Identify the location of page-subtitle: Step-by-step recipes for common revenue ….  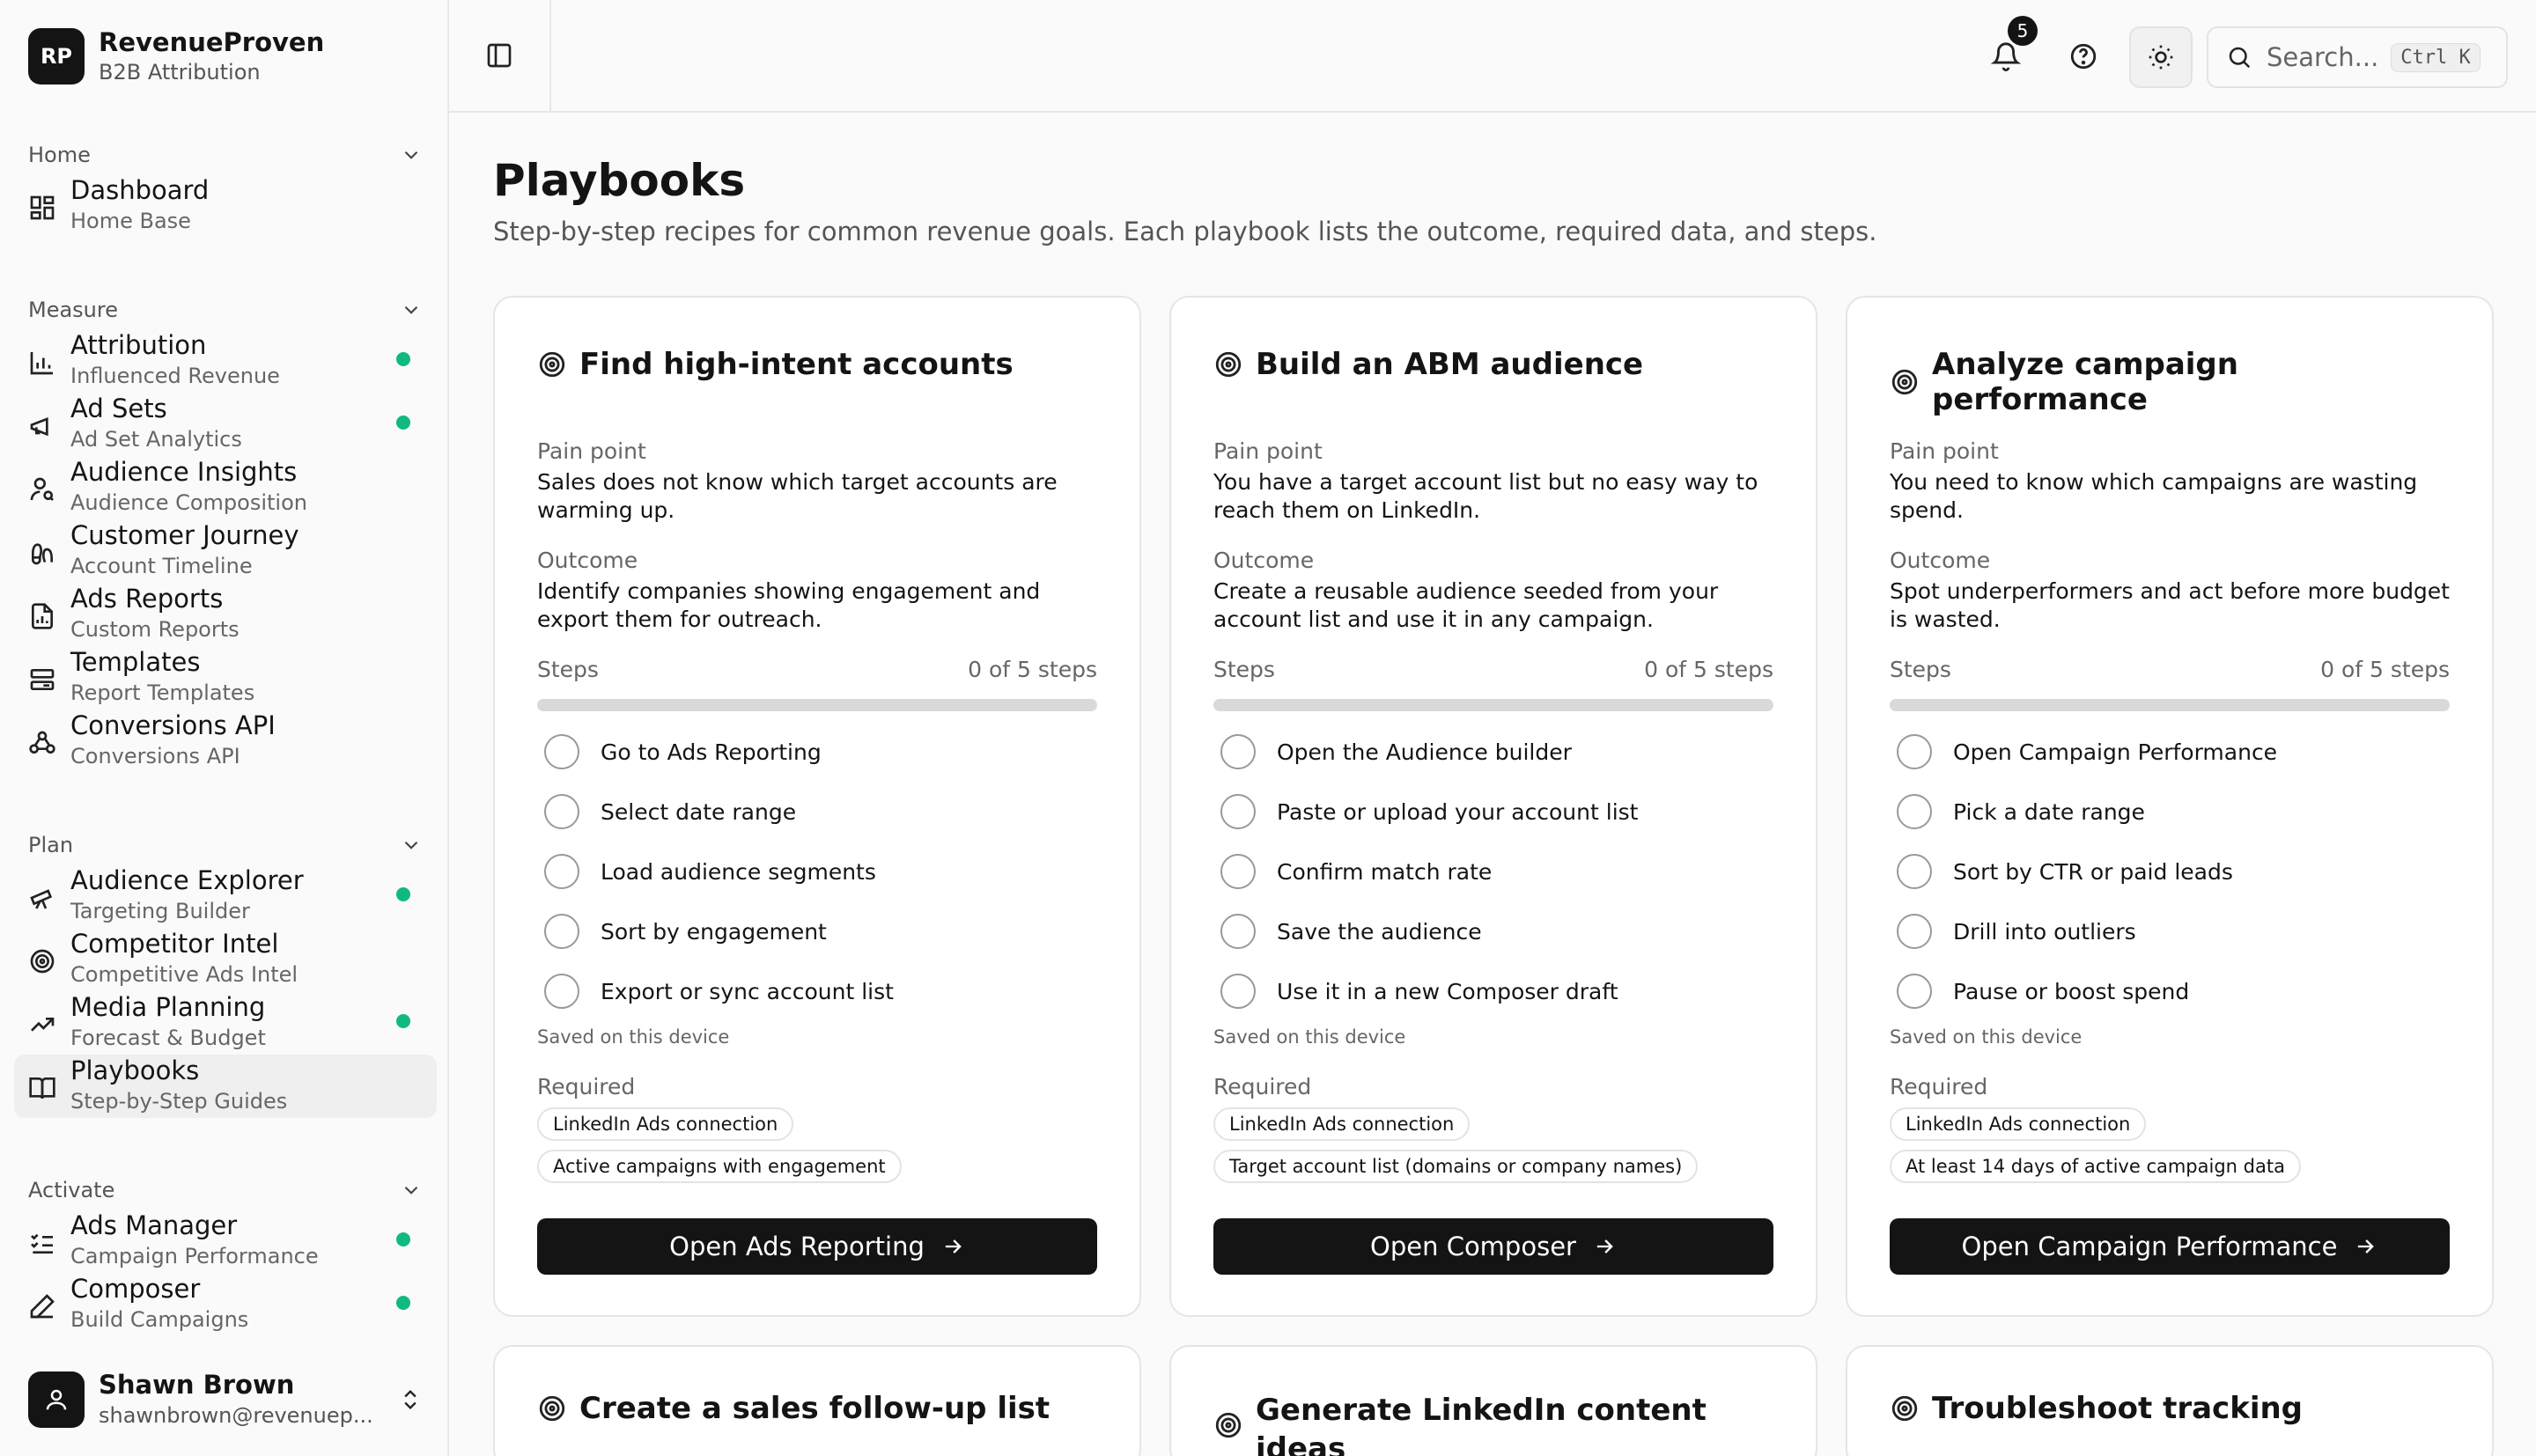
(1185, 231).